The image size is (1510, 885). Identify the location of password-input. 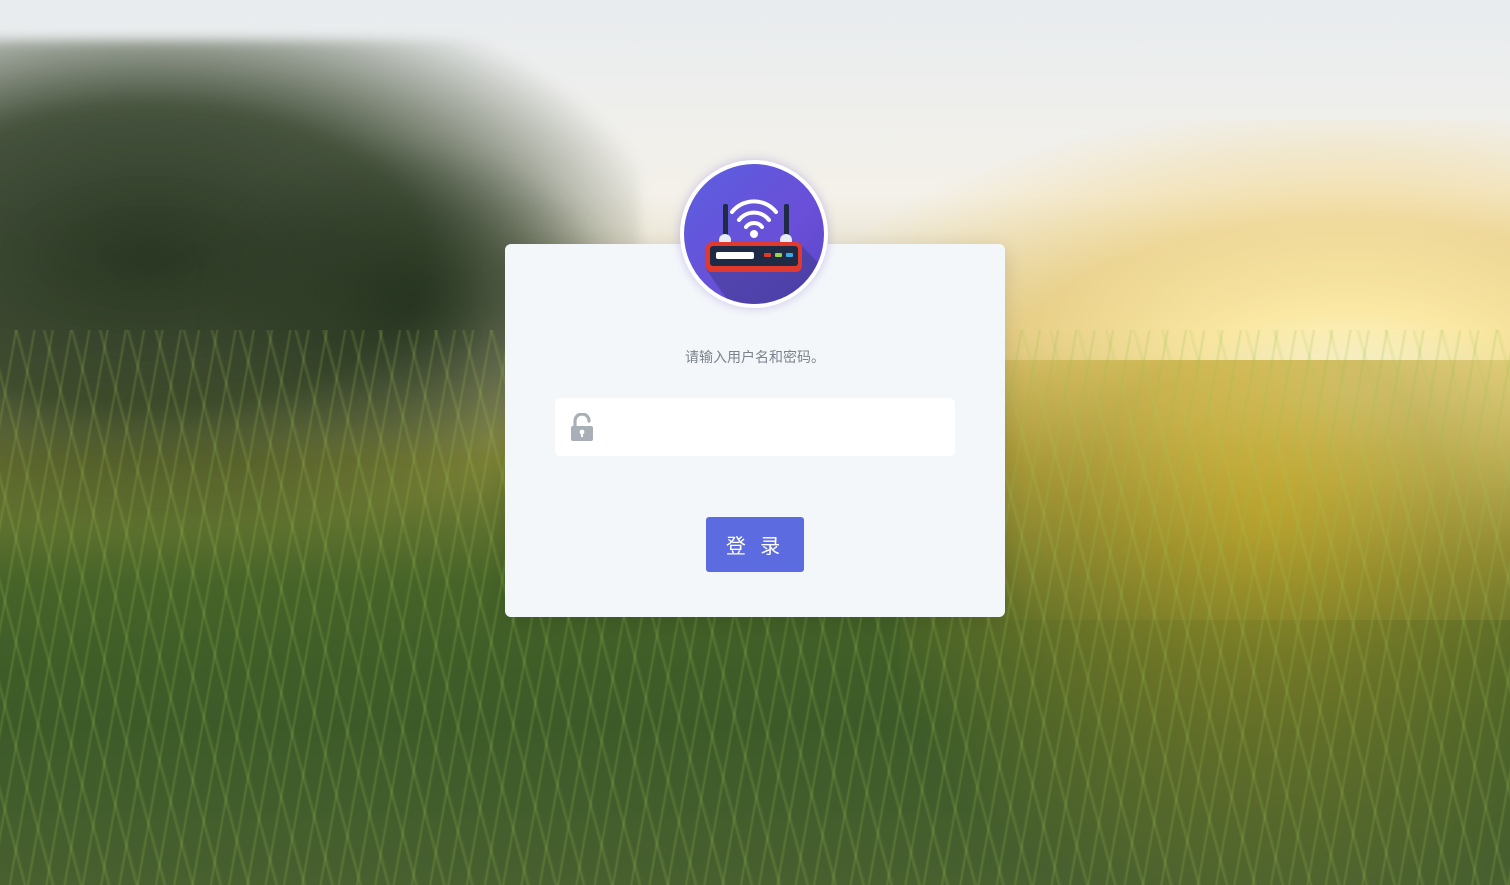
(777, 428).